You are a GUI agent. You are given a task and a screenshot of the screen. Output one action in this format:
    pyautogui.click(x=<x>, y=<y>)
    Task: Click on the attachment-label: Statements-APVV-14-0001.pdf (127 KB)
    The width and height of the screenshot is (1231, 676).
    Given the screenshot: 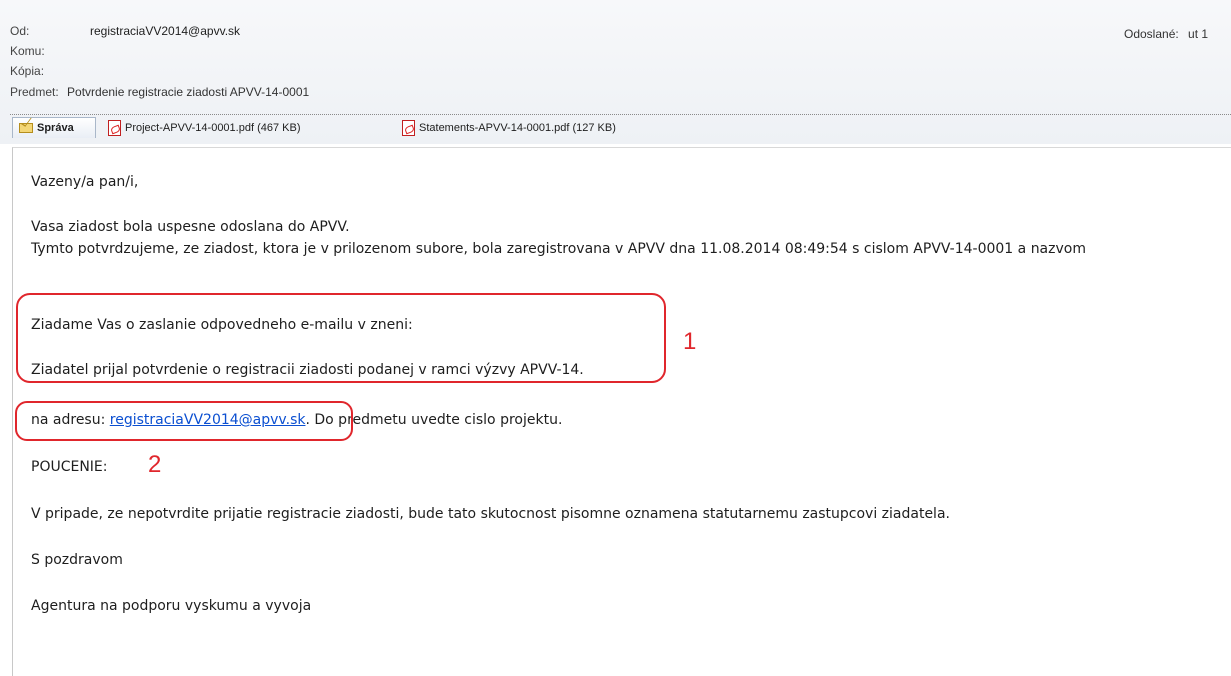 What is the action you would take?
    pyautogui.click(x=517, y=127)
    